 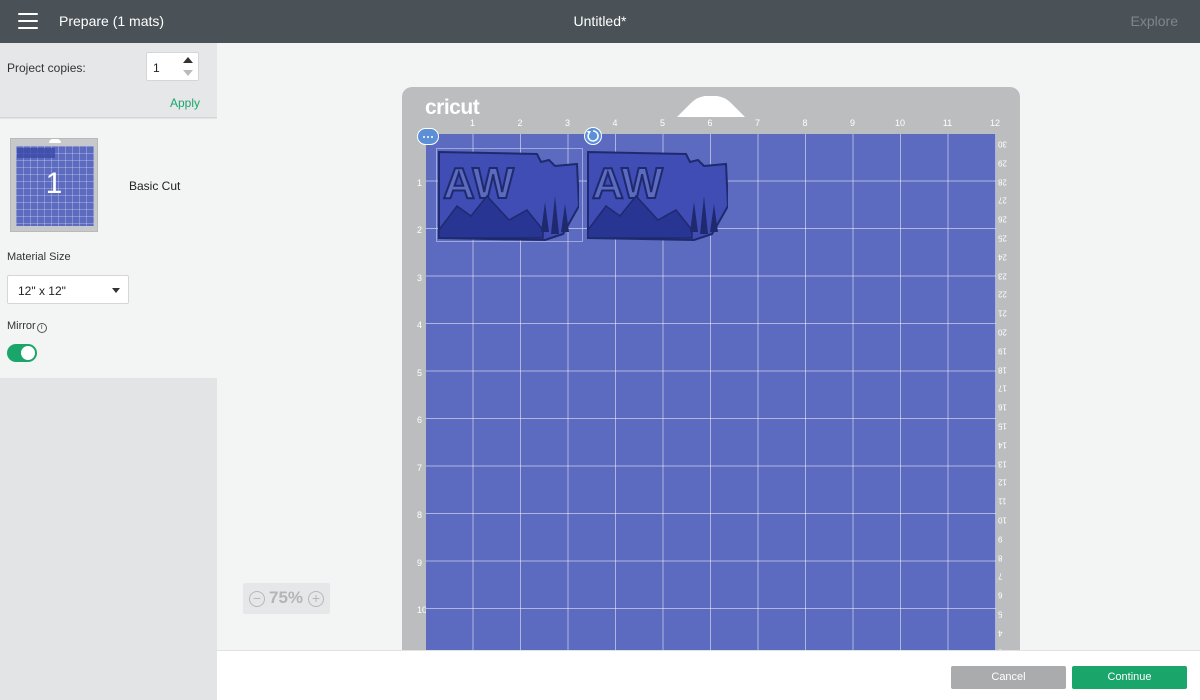 I want to click on material-size-label: Material Size, so click(x=39, y=257).